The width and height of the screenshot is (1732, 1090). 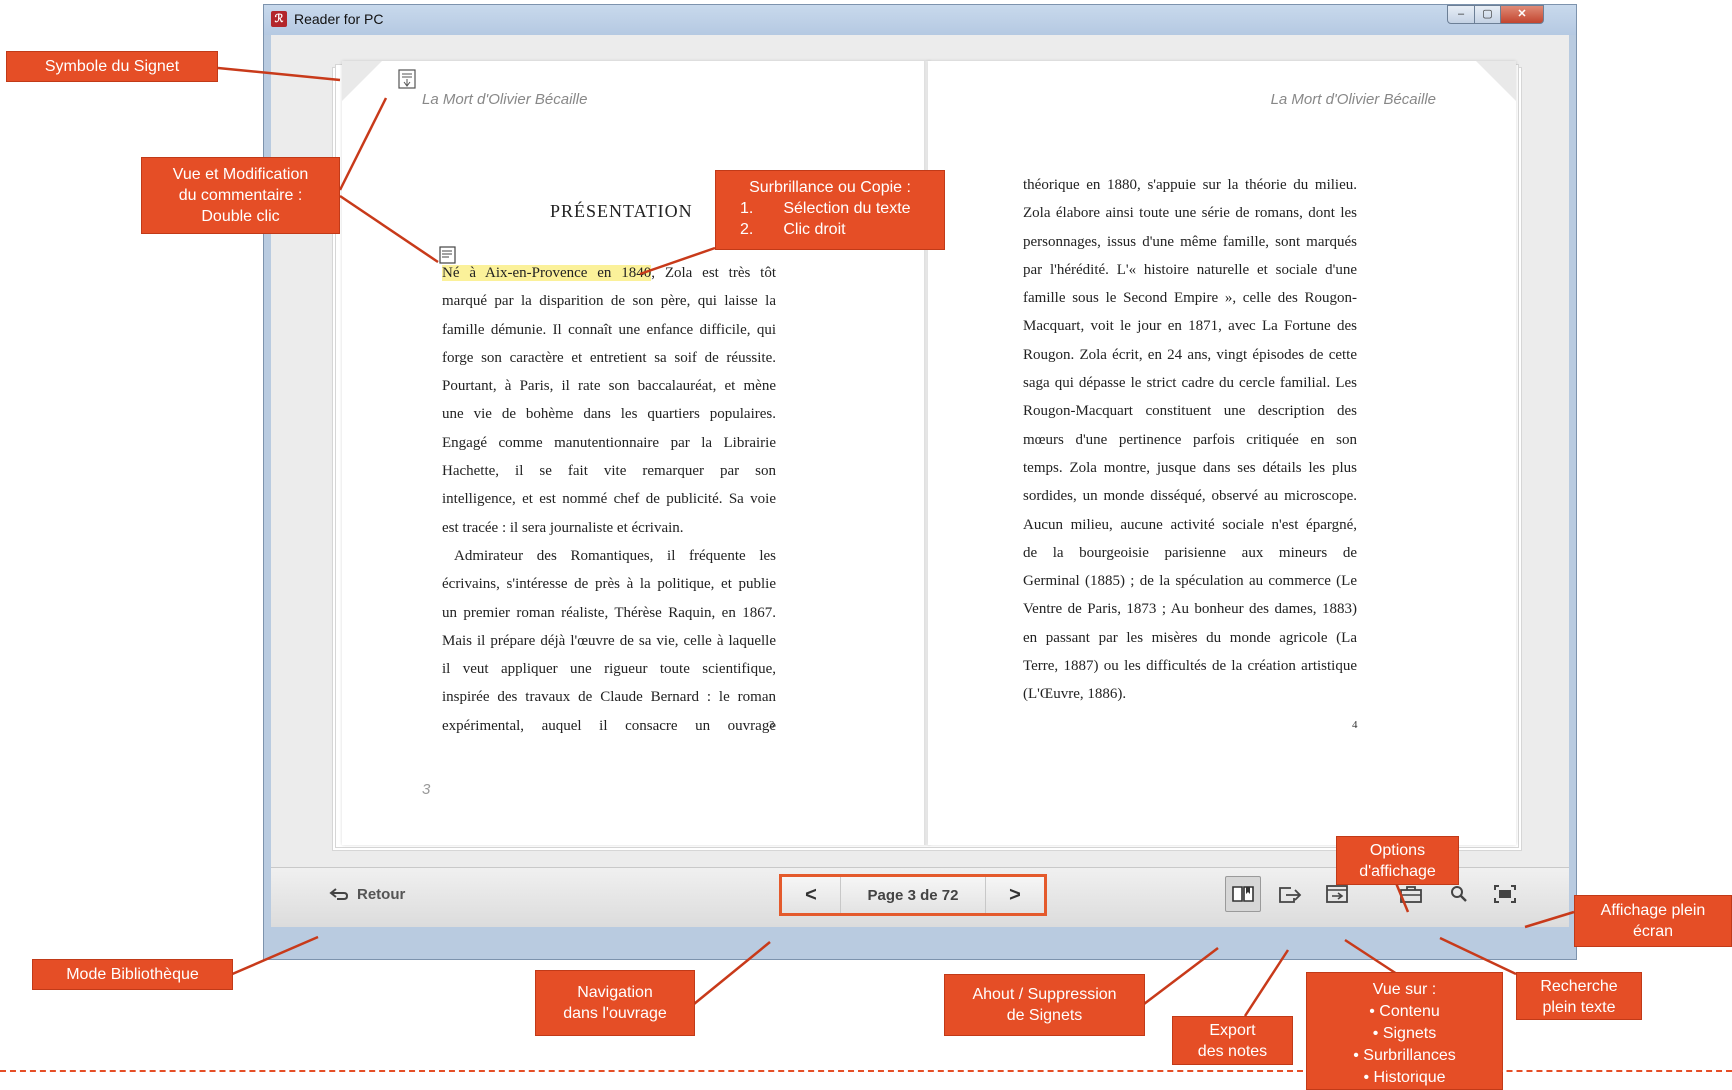 What do you see at coordinates (505, 99) in the screenshot?
I see `running-head-left: La Mort d'Olivier Bécaille` at bounding box center [505, 99].